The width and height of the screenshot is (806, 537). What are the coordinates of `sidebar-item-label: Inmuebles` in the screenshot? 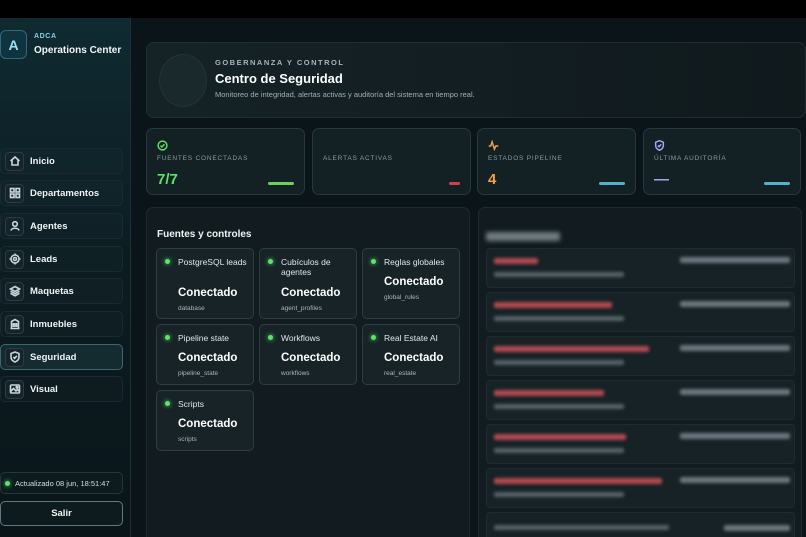 It's located at (53, 324).